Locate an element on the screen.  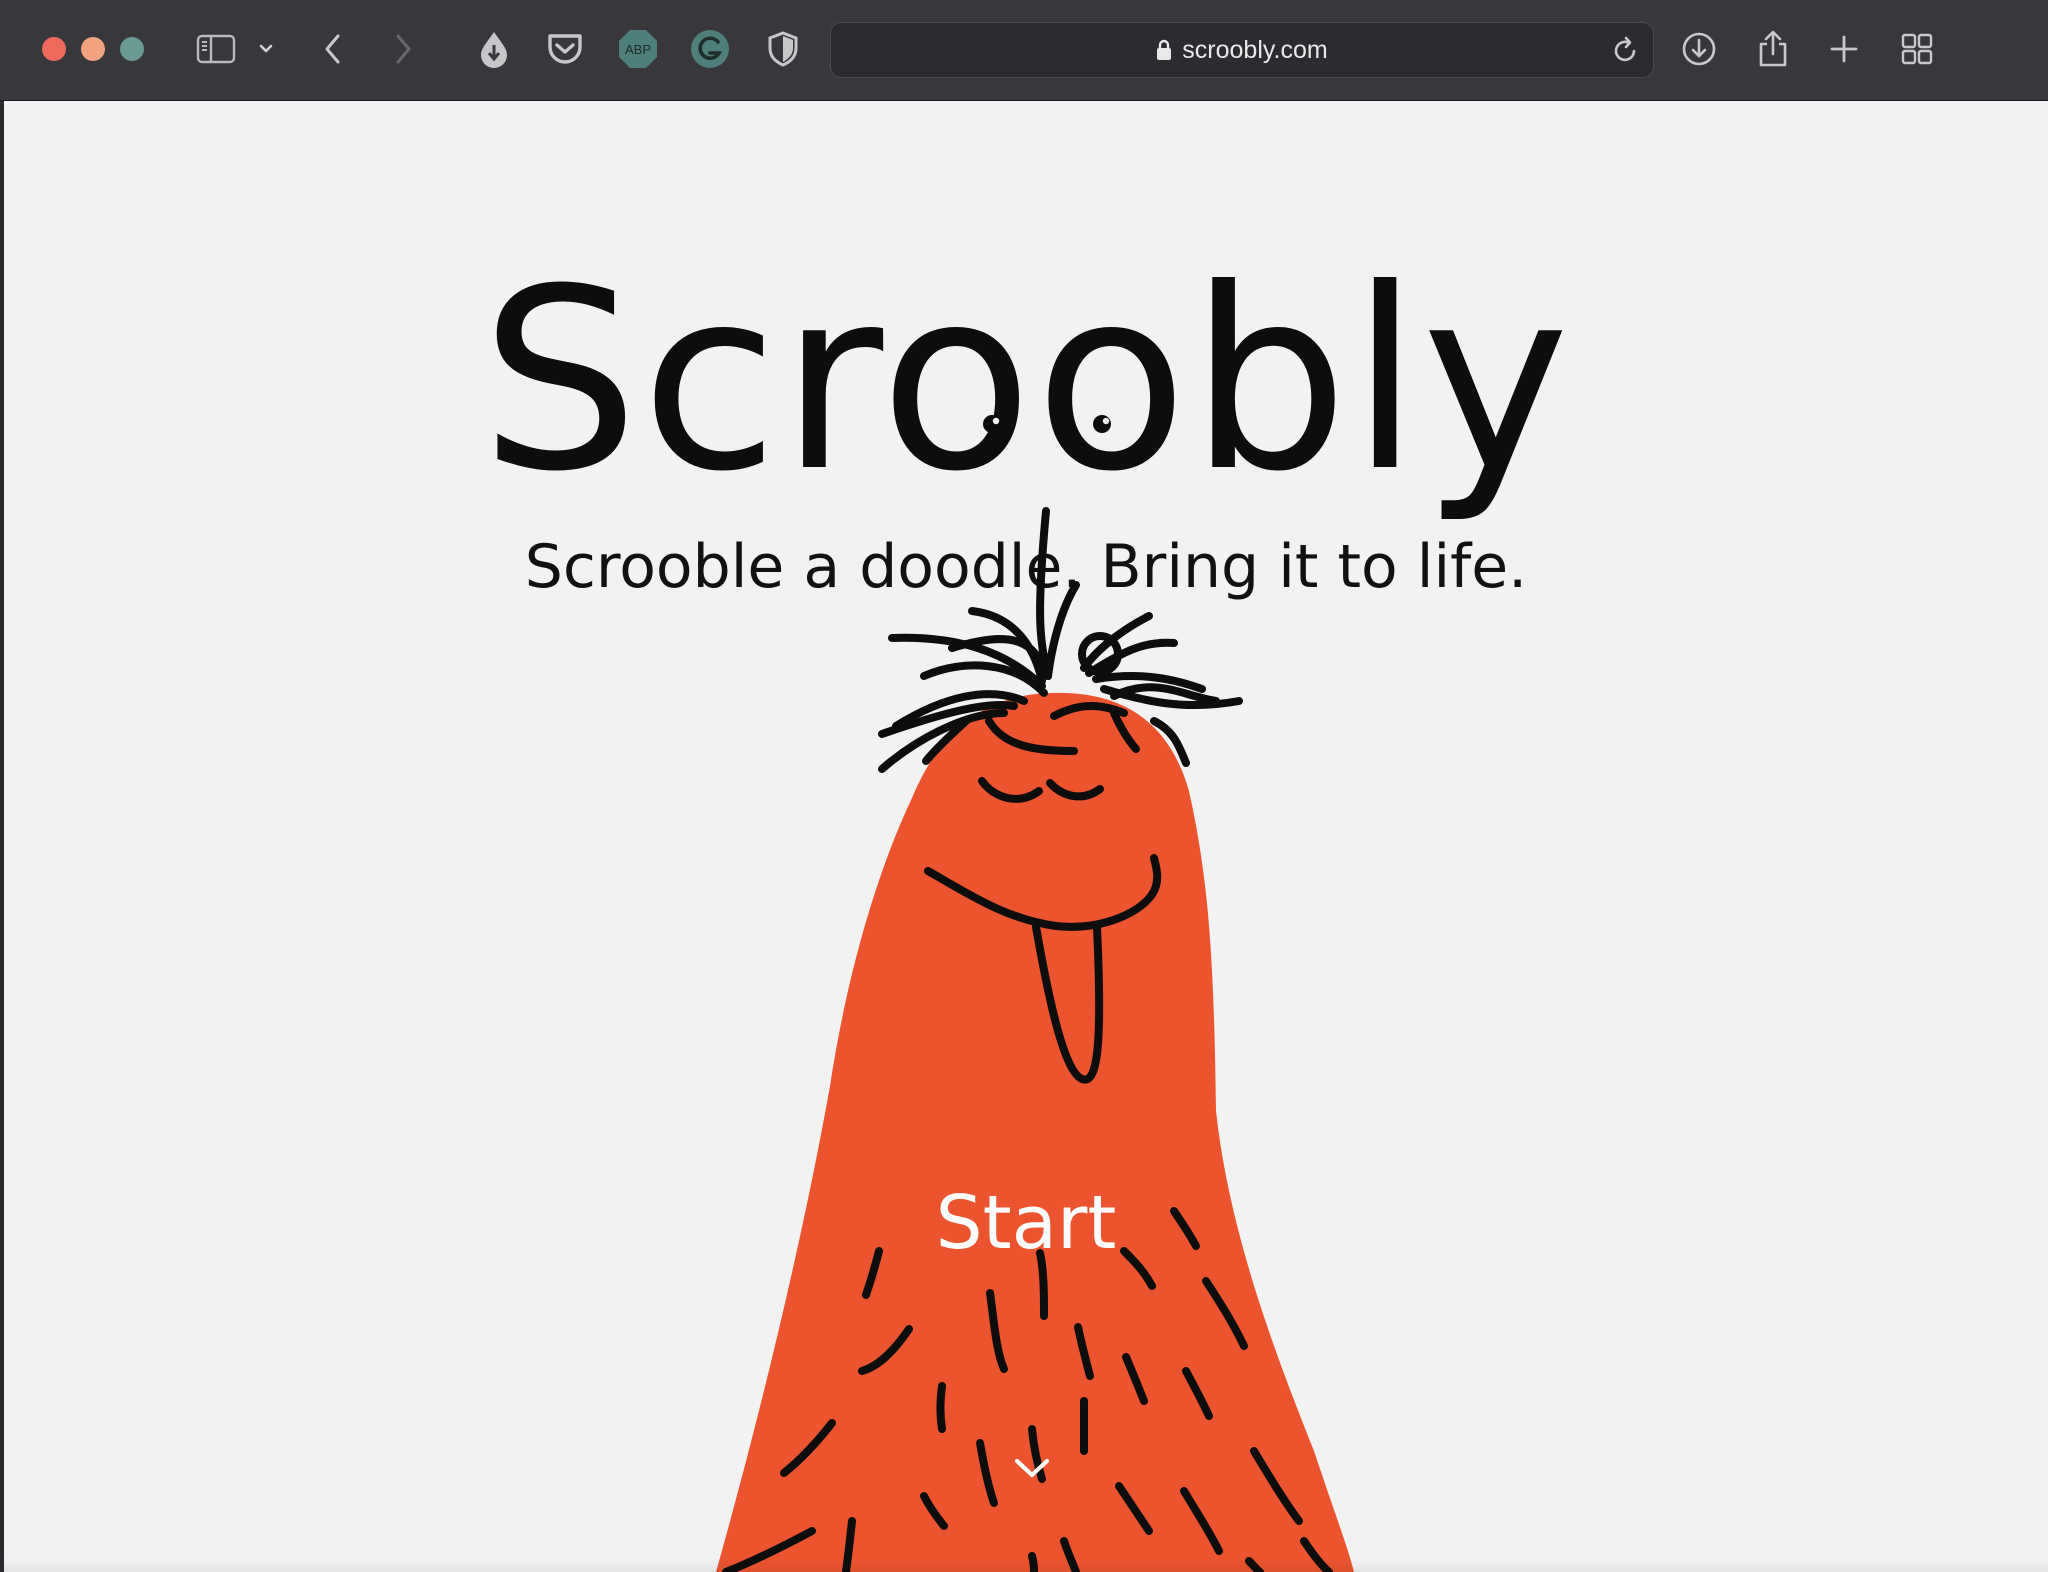
extension-privacy is located at coordinates (783, 49).